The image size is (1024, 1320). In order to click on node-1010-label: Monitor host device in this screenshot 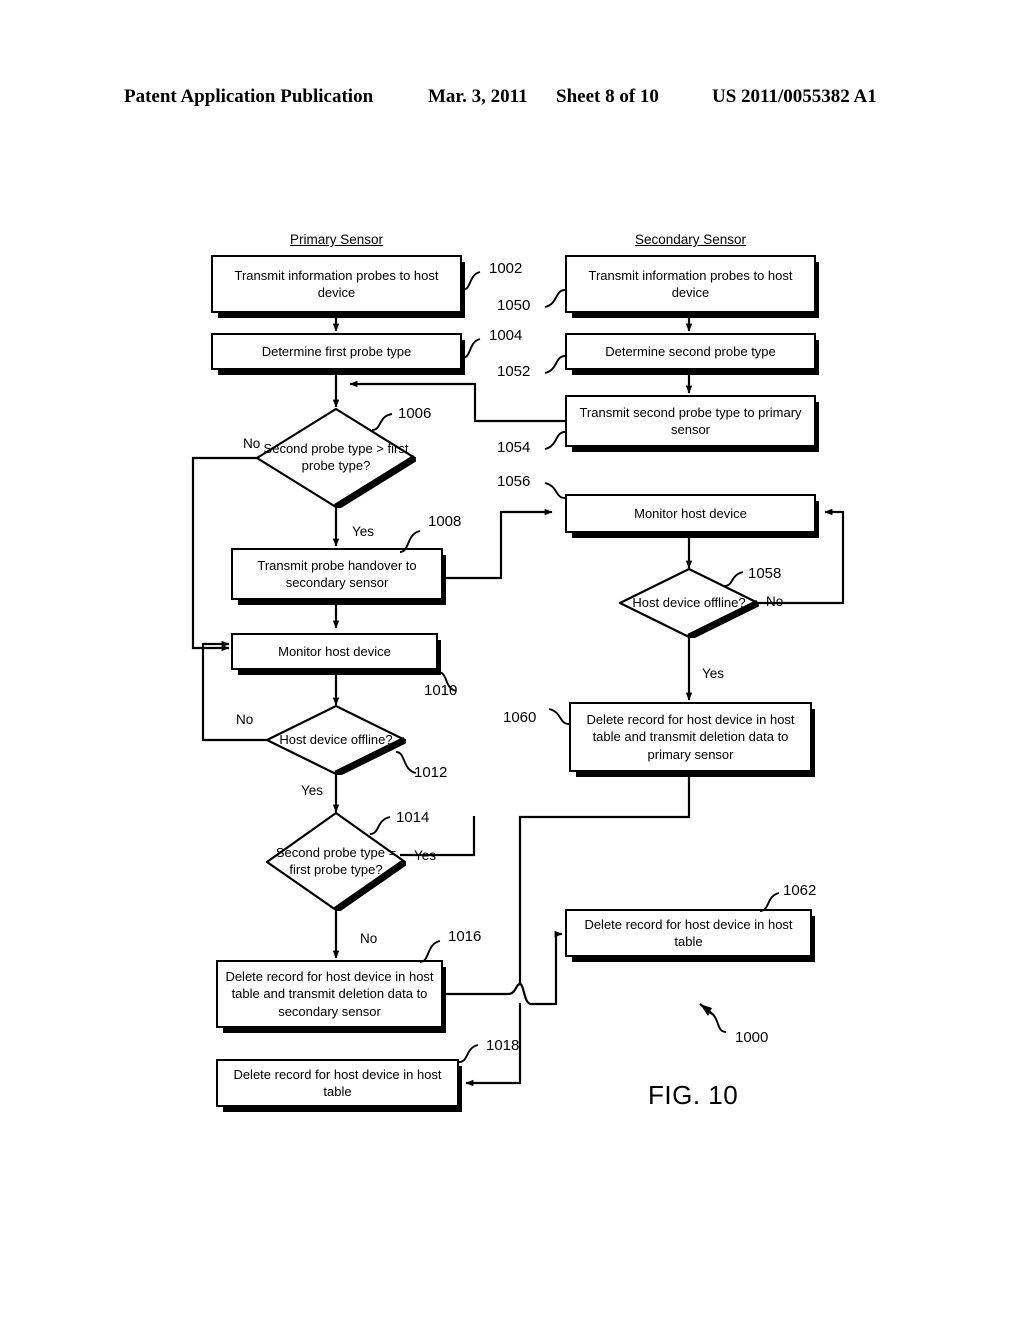, I will do `click(334, 651)`.